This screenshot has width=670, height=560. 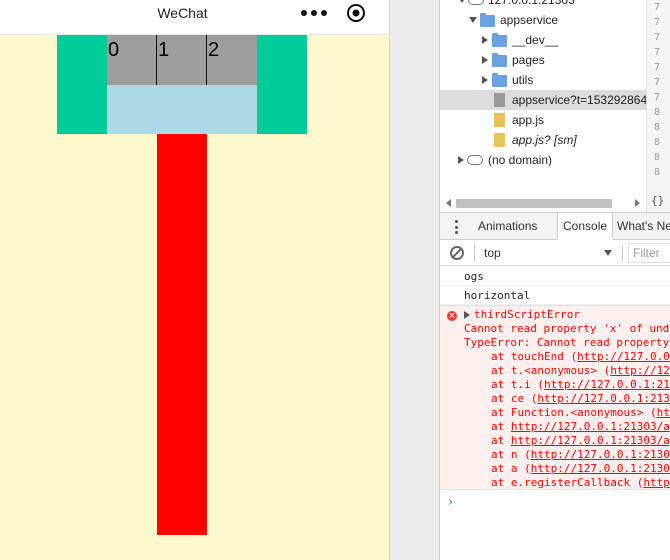 I want to click on tree-item-dev: __dev__, so click(x=543, y=40).